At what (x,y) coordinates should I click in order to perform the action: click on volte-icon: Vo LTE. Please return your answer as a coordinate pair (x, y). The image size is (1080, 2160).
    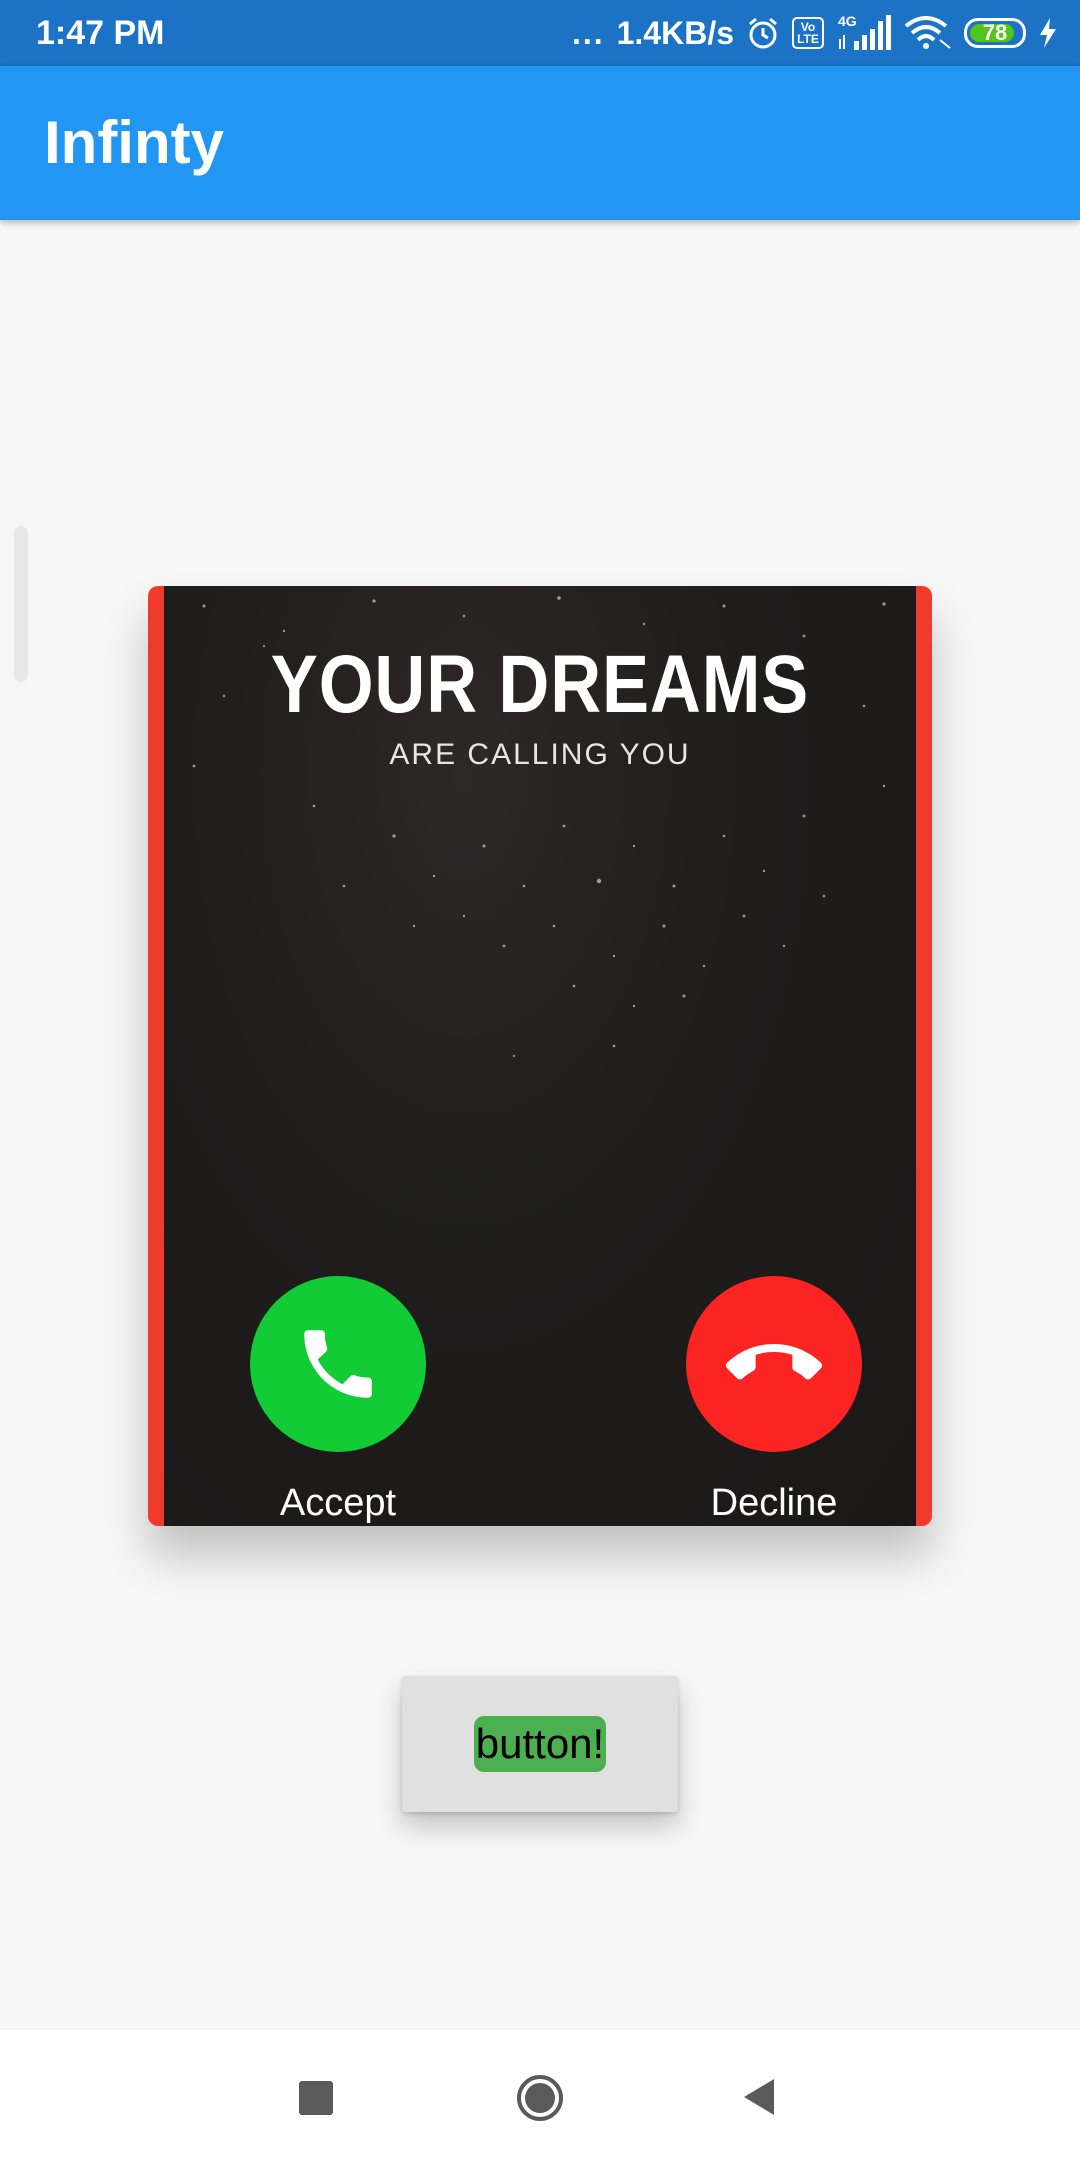
    Looking at the image, I should click on (808, 33).